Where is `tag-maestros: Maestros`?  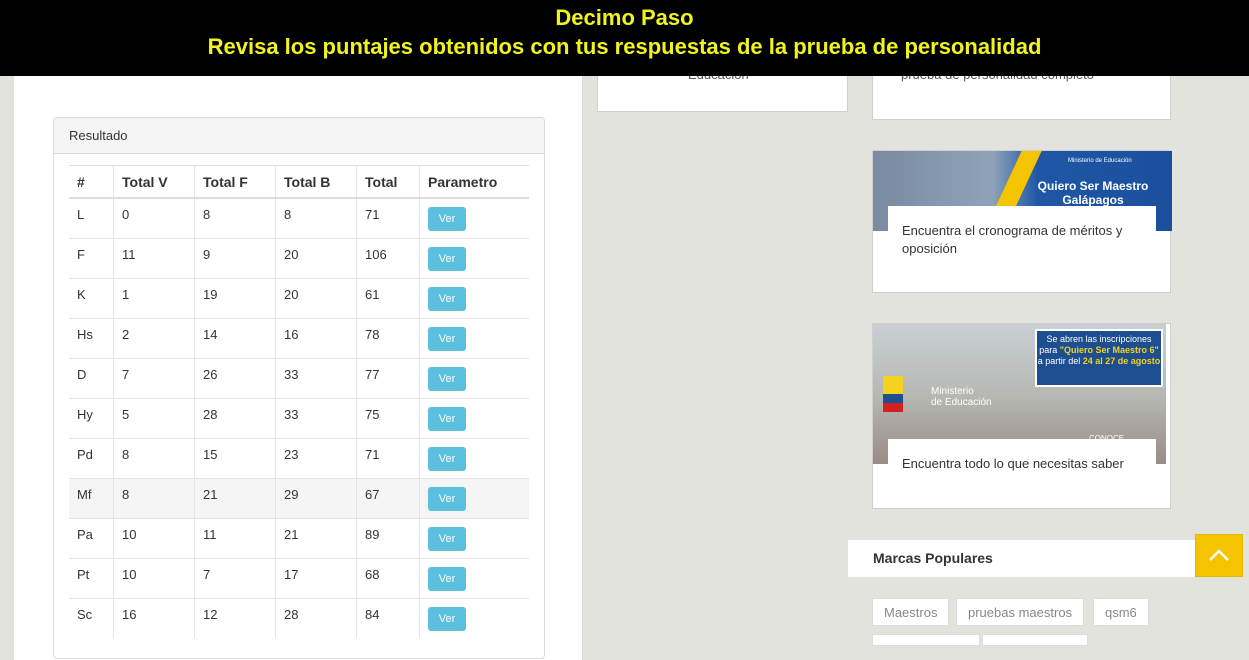
tag-maestros: Maestros is located at coordinates (911, 612).